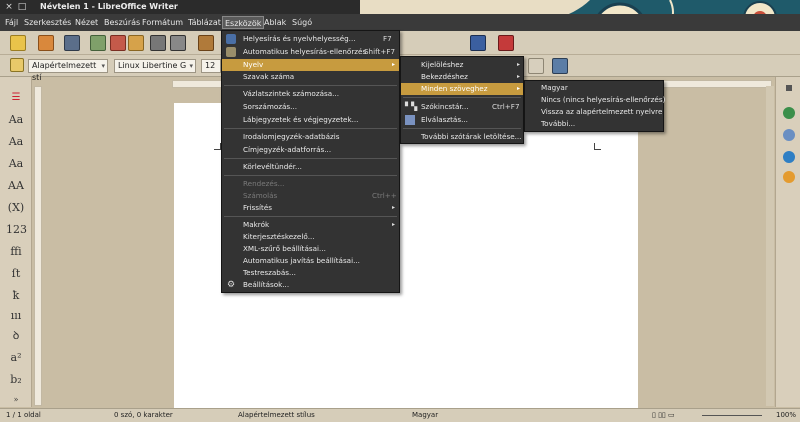 The width and height of the screenshot is (800, 422). Describe the element at coordinates (16, 296) in the screenshot. I see `sidebar-item-9: ꝁ` at that location.